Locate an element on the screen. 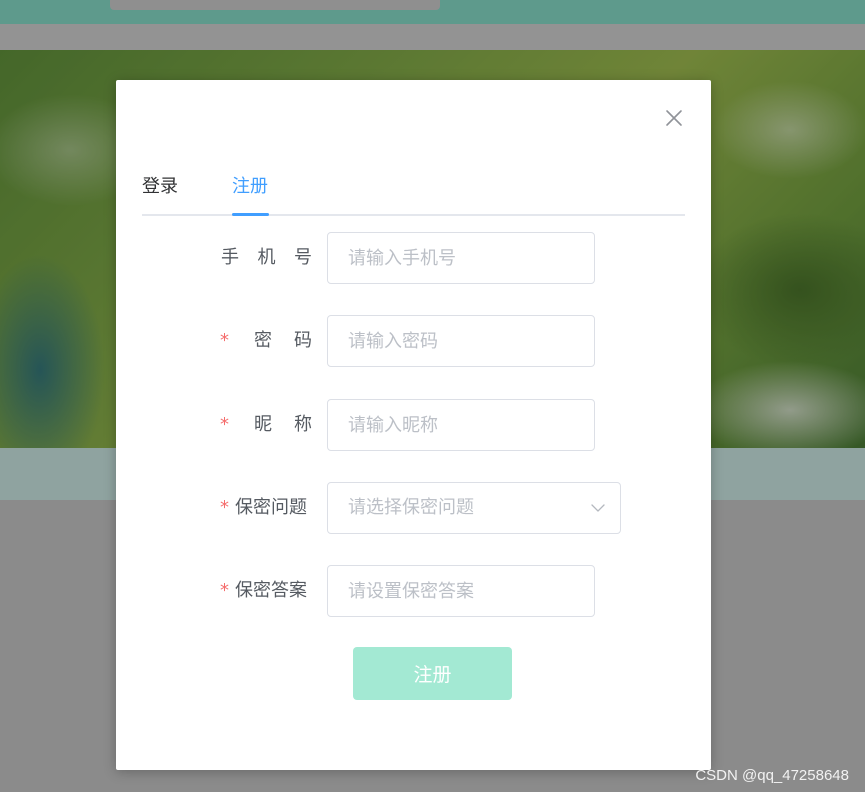  security-question-select: 请选择保密问题 is located at coordinates (474, 508).